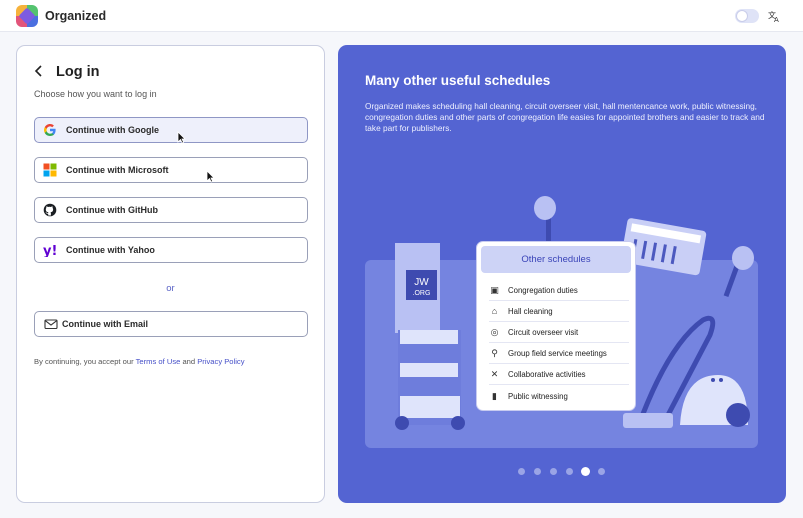 The width and height of the screenshot is (803, 518). What do you see at coordinates (112, 210) in the screenshot?
I see `github-login-label: Continue with GitHub` at bounding box center [112, 210].